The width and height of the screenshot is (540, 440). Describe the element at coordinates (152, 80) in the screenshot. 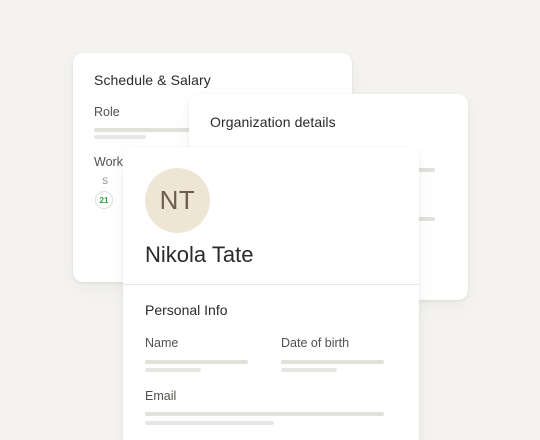

I see `schedule-card-title: Schedule & Salary` at that location.